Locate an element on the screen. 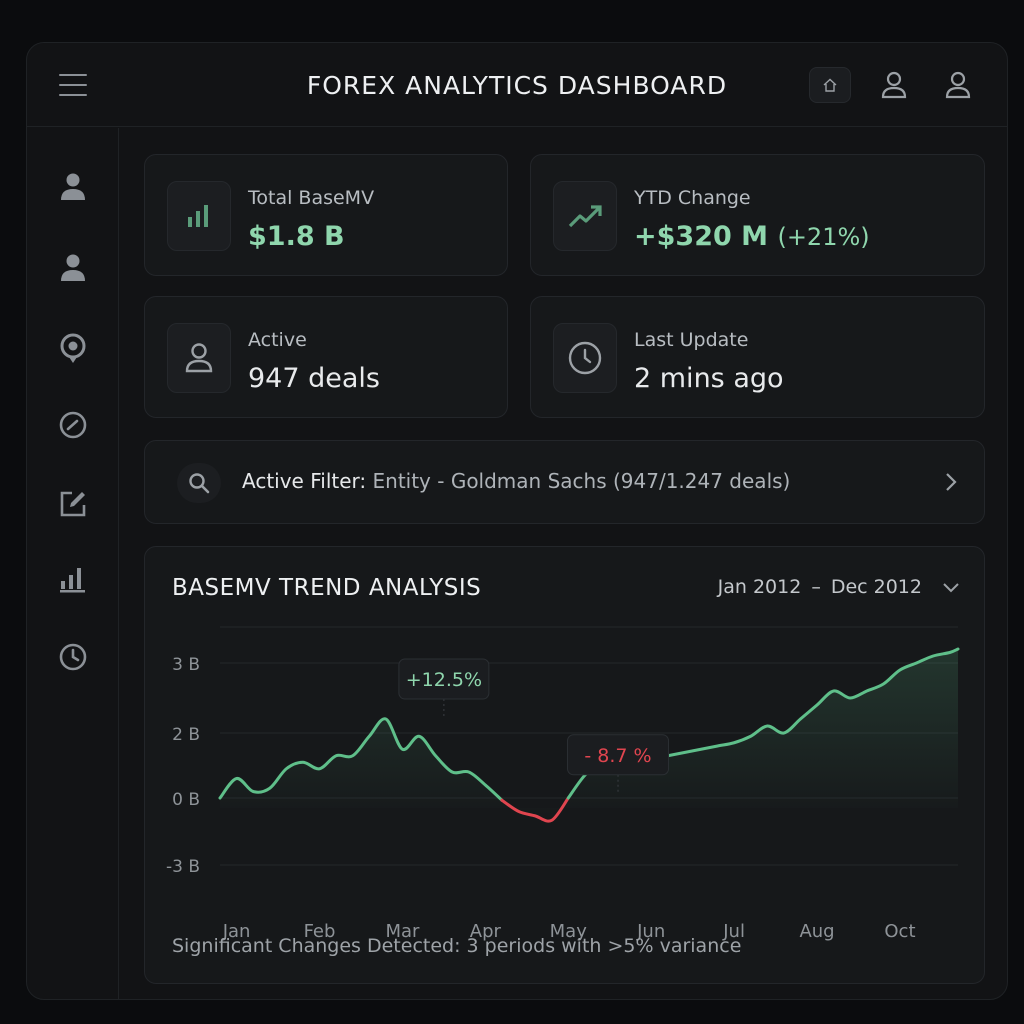 This screenshot has height=1024, width=1024. edit-icon is located at coordinates (73, 504).